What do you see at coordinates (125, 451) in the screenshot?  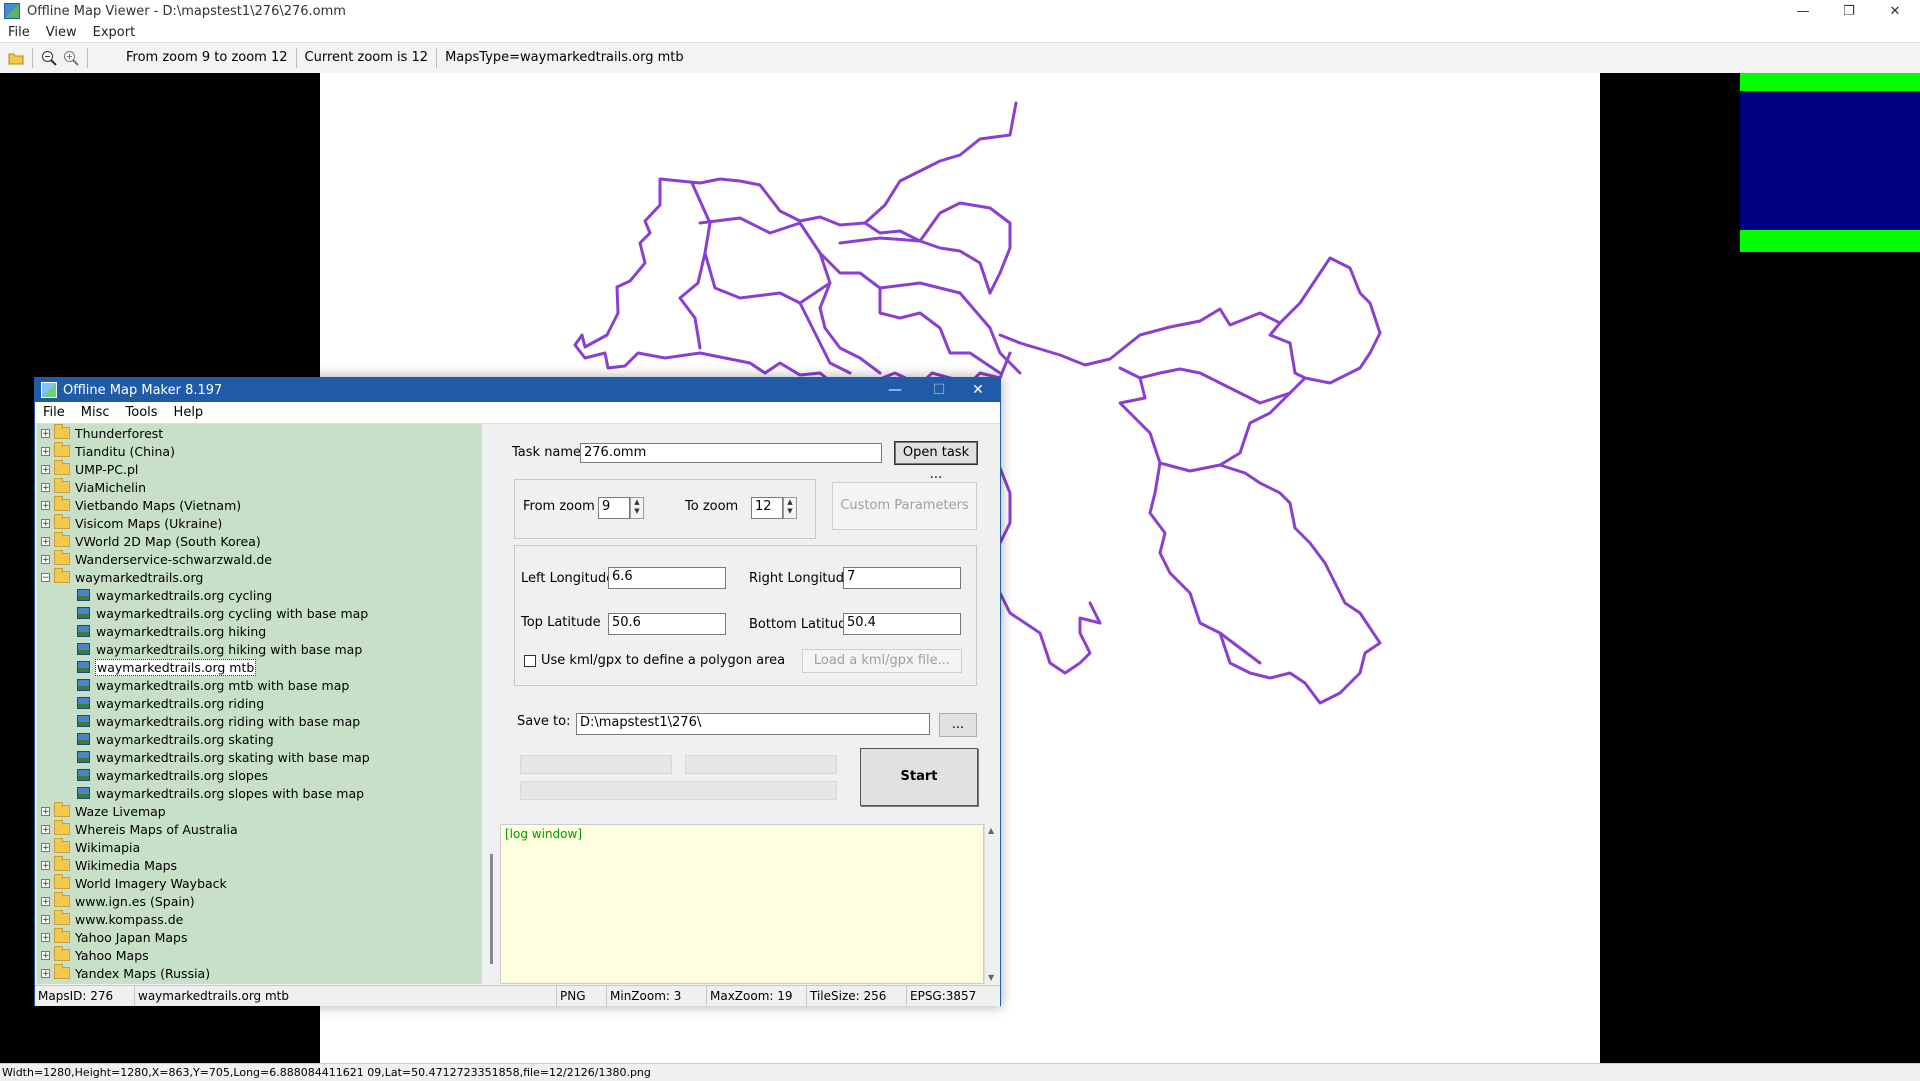 I see `tree-item-label: Tianditu (China)` at bounding box center [125, 451].